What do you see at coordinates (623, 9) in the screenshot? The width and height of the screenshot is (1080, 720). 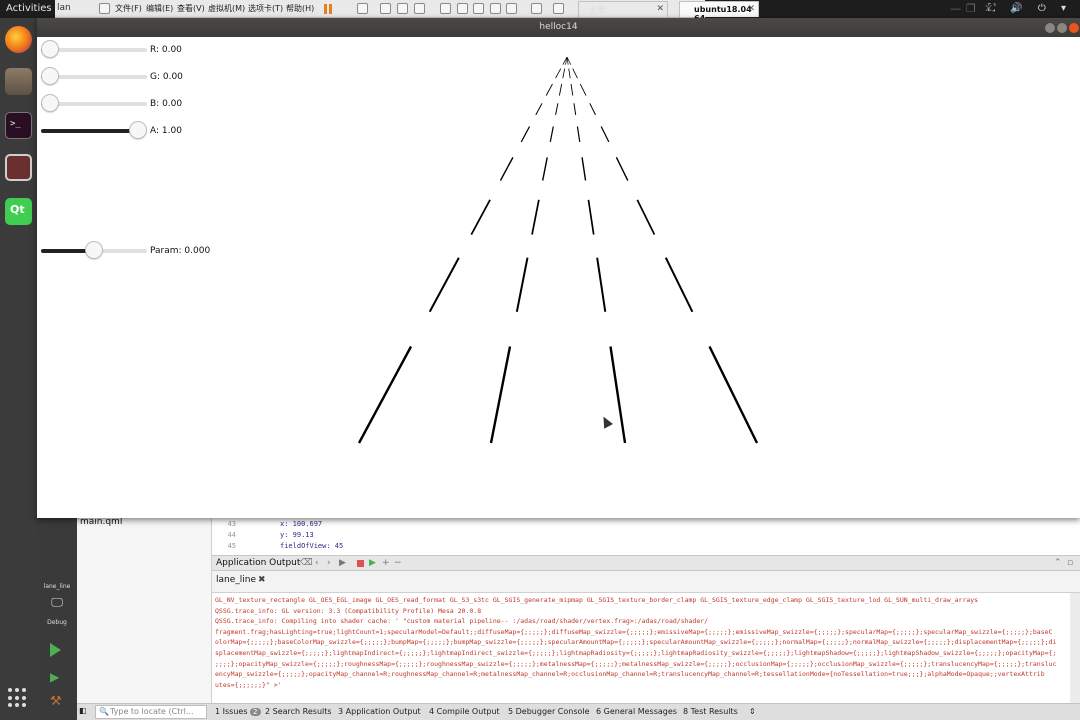 I see `tab-home: 主页 ✕` at bounding box center [623, 9].